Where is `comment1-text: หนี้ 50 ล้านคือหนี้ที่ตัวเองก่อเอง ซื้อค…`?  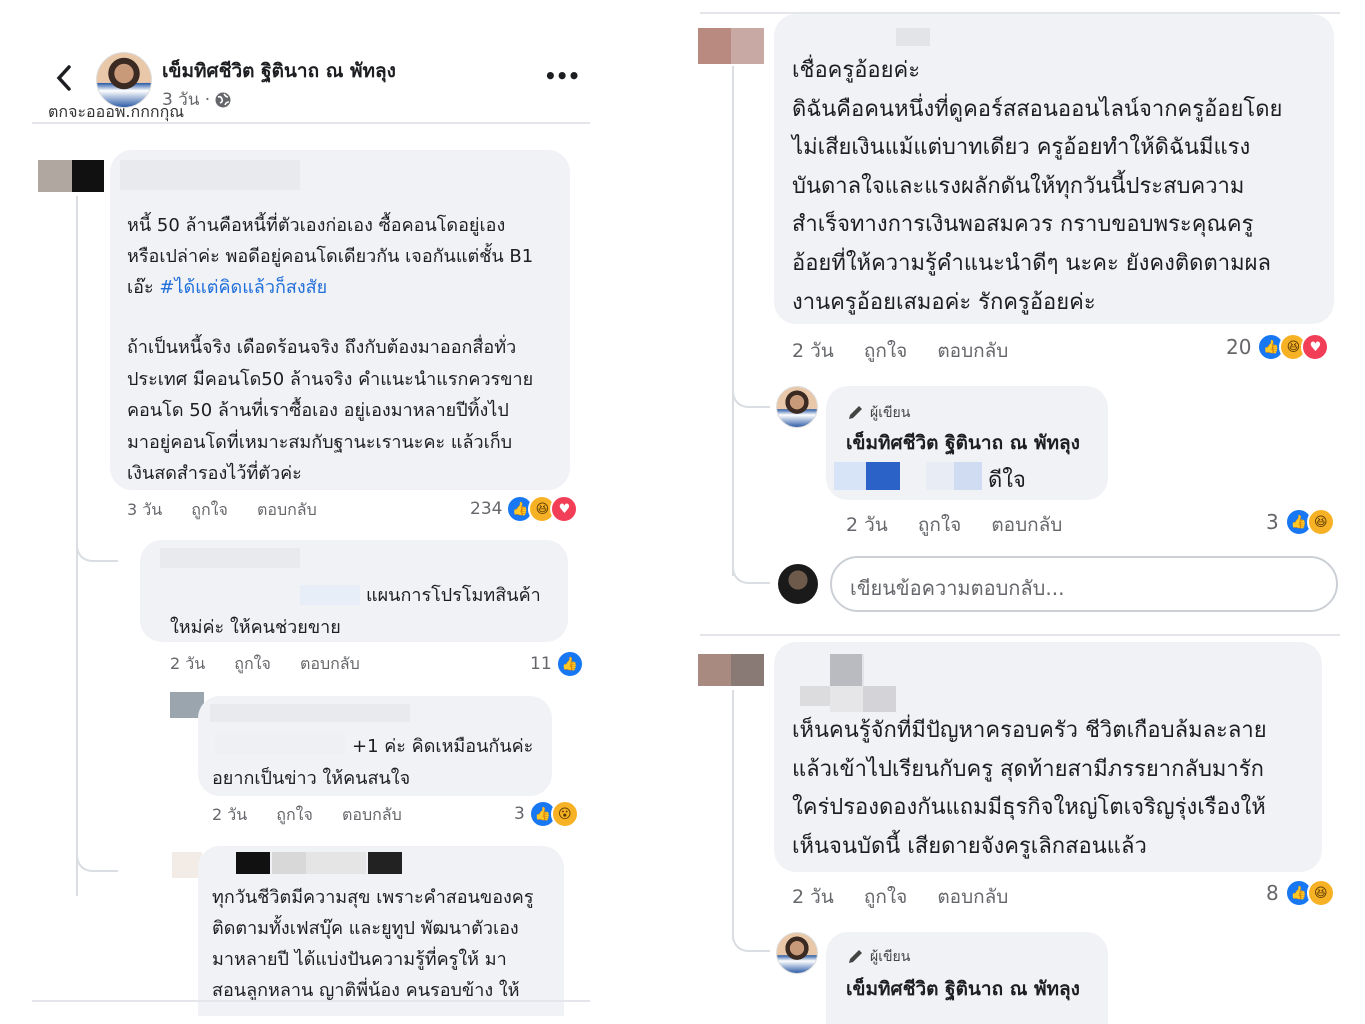 comment1-text: หนี้ 50 ล้านคือหนี้ที่ตัวเองก่อเอง ซื้อค… is located at coordinates (347, 256).